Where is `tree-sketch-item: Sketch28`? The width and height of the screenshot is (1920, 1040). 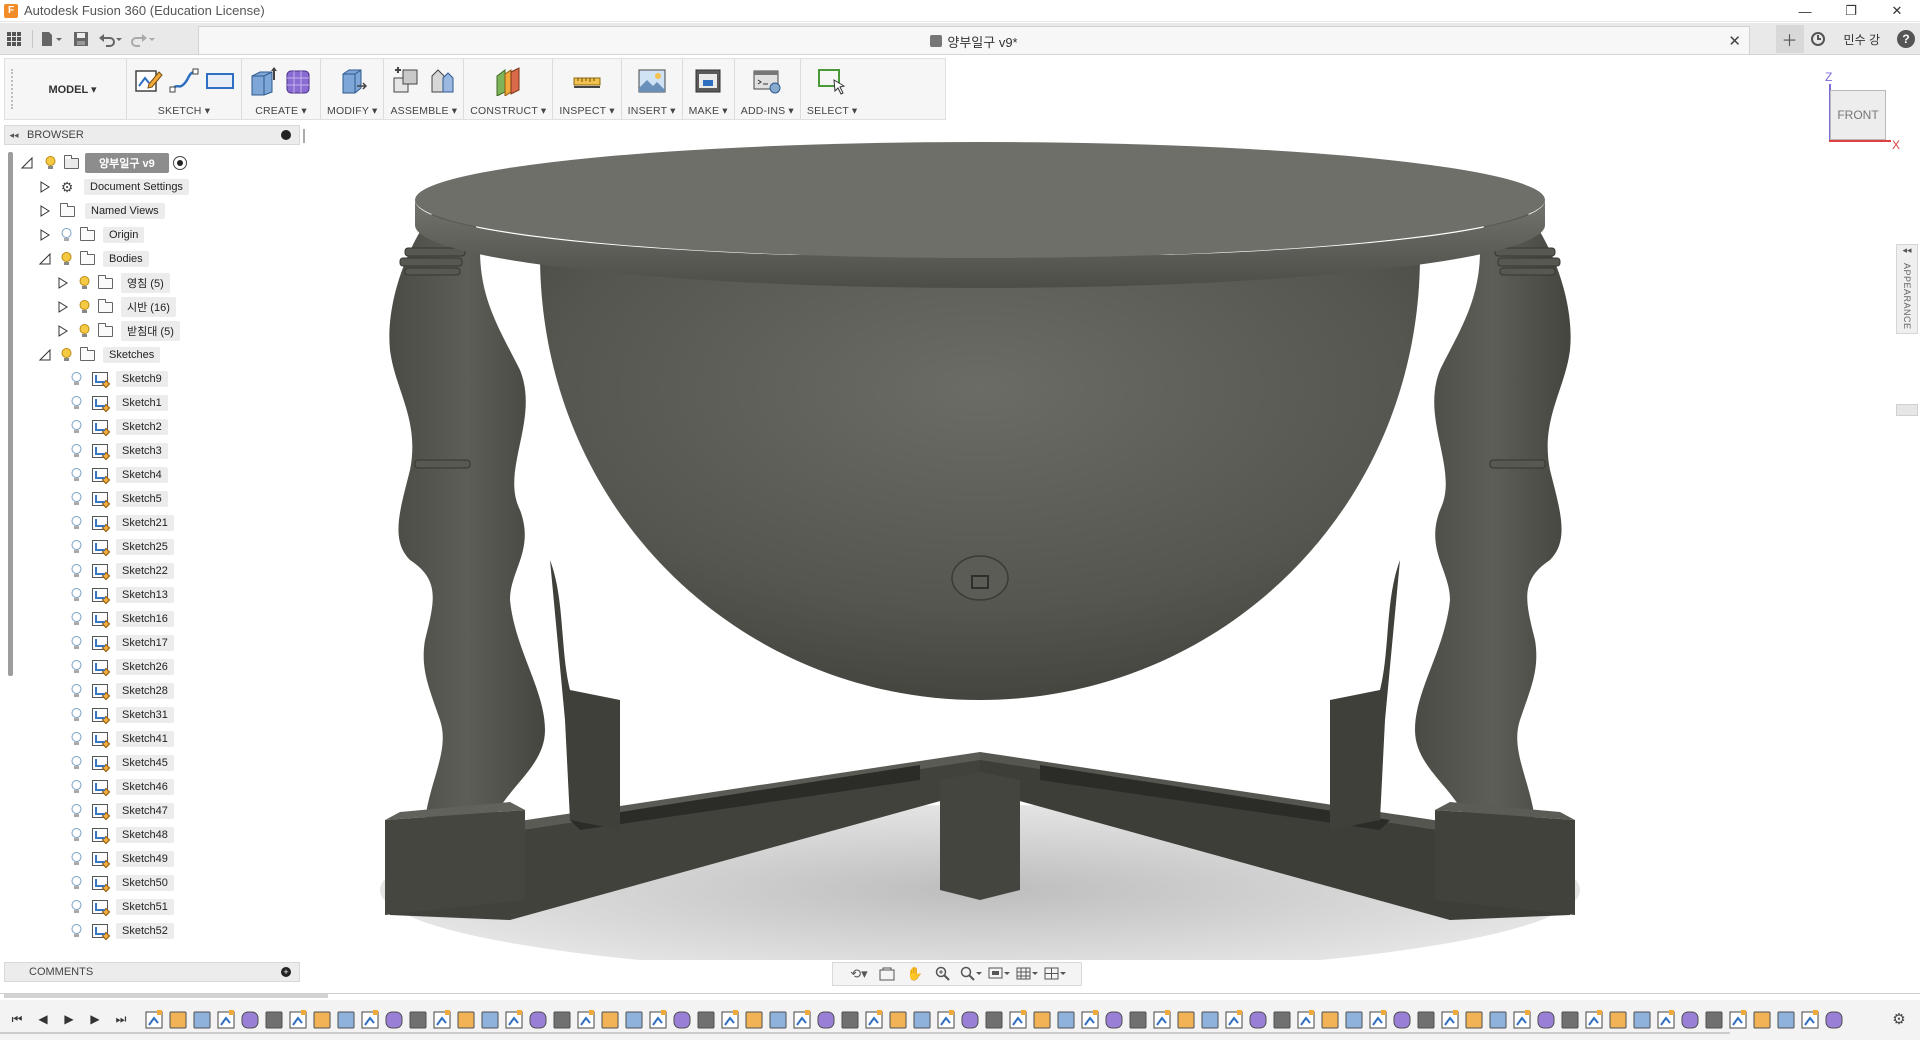 tree-sketch-item: Sketch28 is located at coordinates (164, 691).